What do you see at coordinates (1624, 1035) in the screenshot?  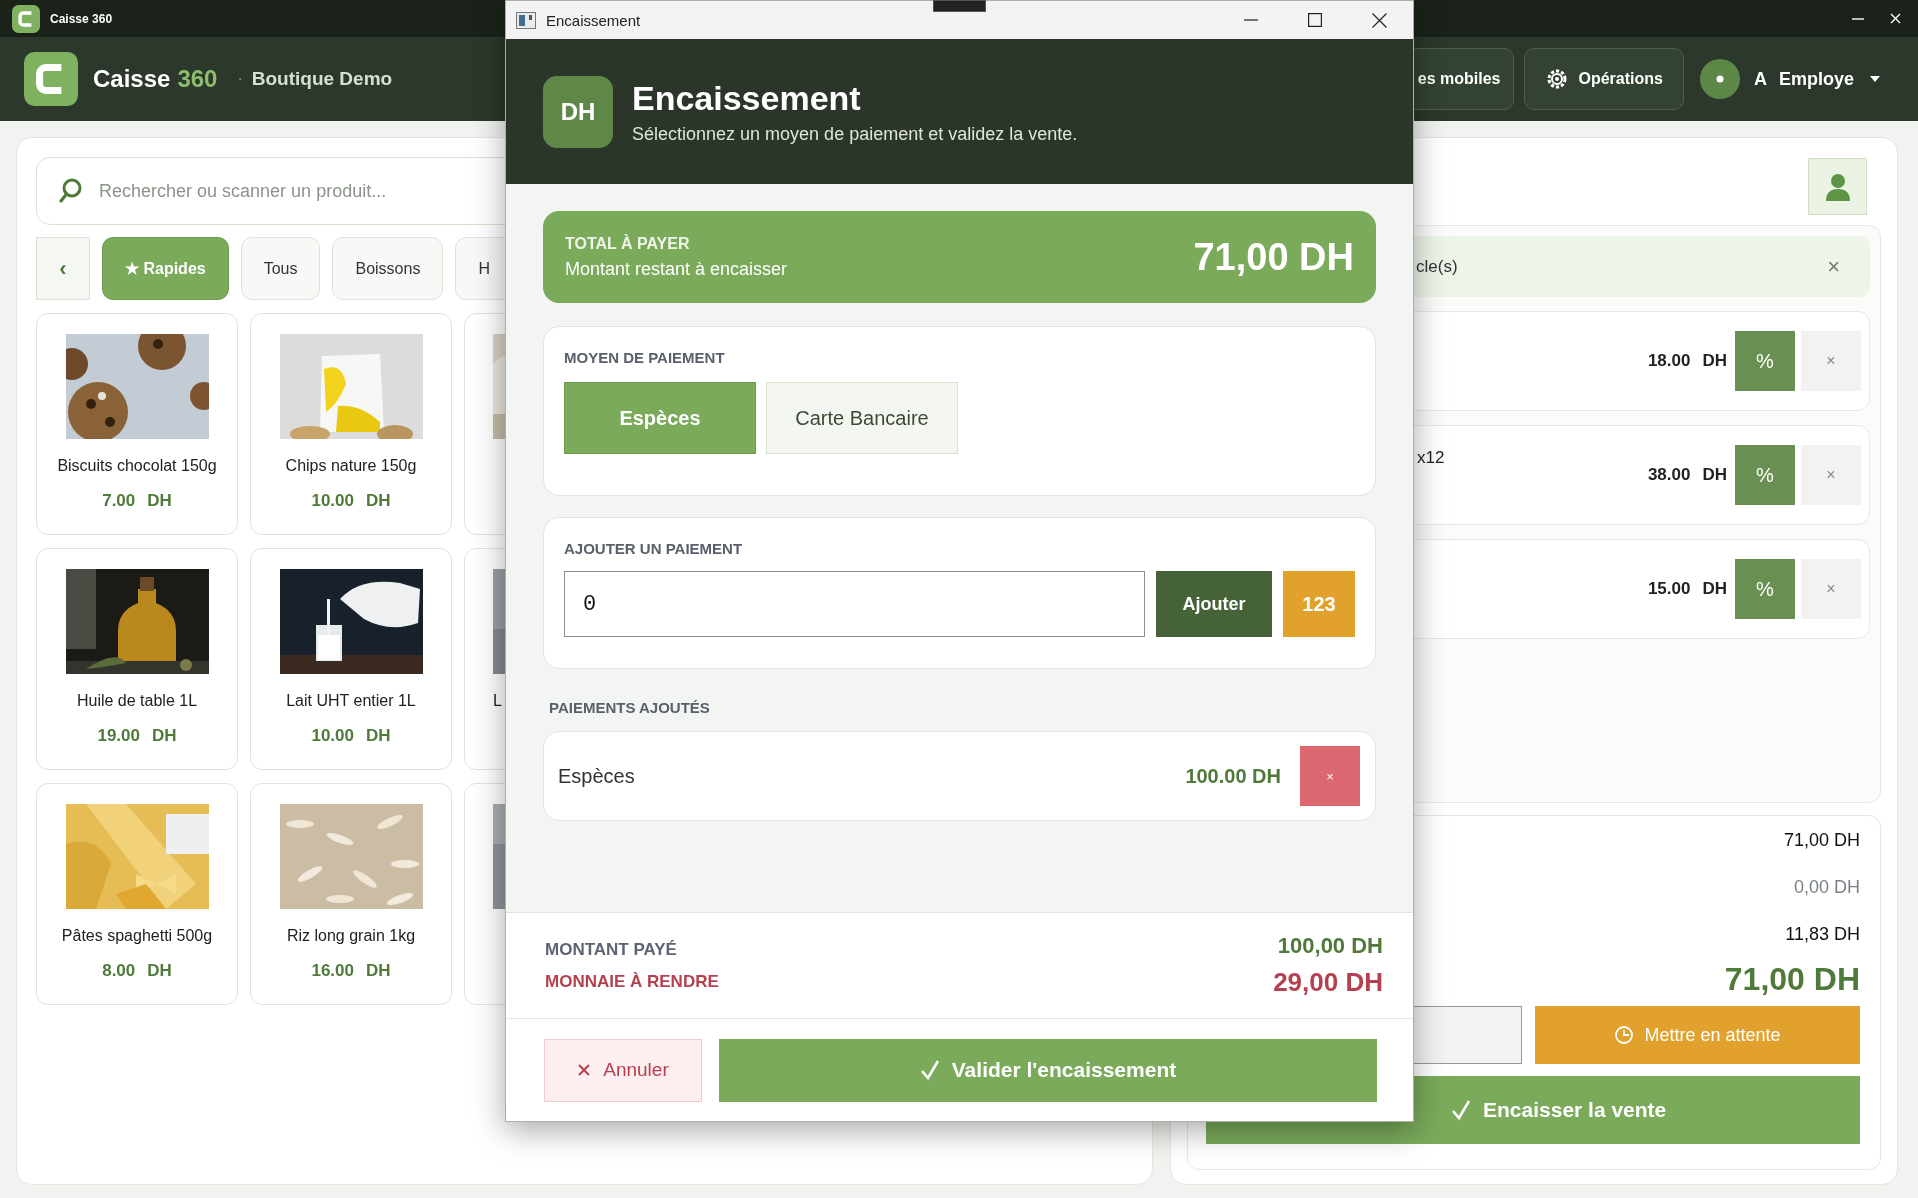 I see `clock-icon` at bounding box center [1624, 1035].